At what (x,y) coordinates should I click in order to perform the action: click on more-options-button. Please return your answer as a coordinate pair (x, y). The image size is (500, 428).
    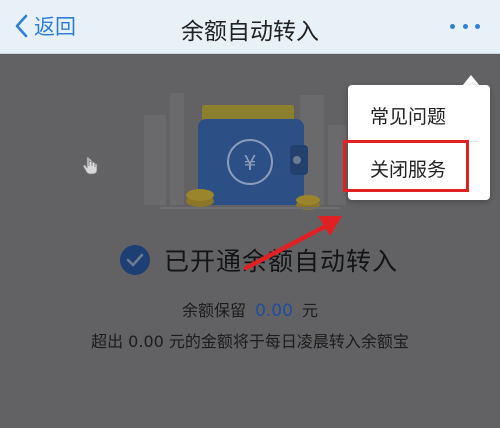
    Looking at the image, I should click on (465, 26).